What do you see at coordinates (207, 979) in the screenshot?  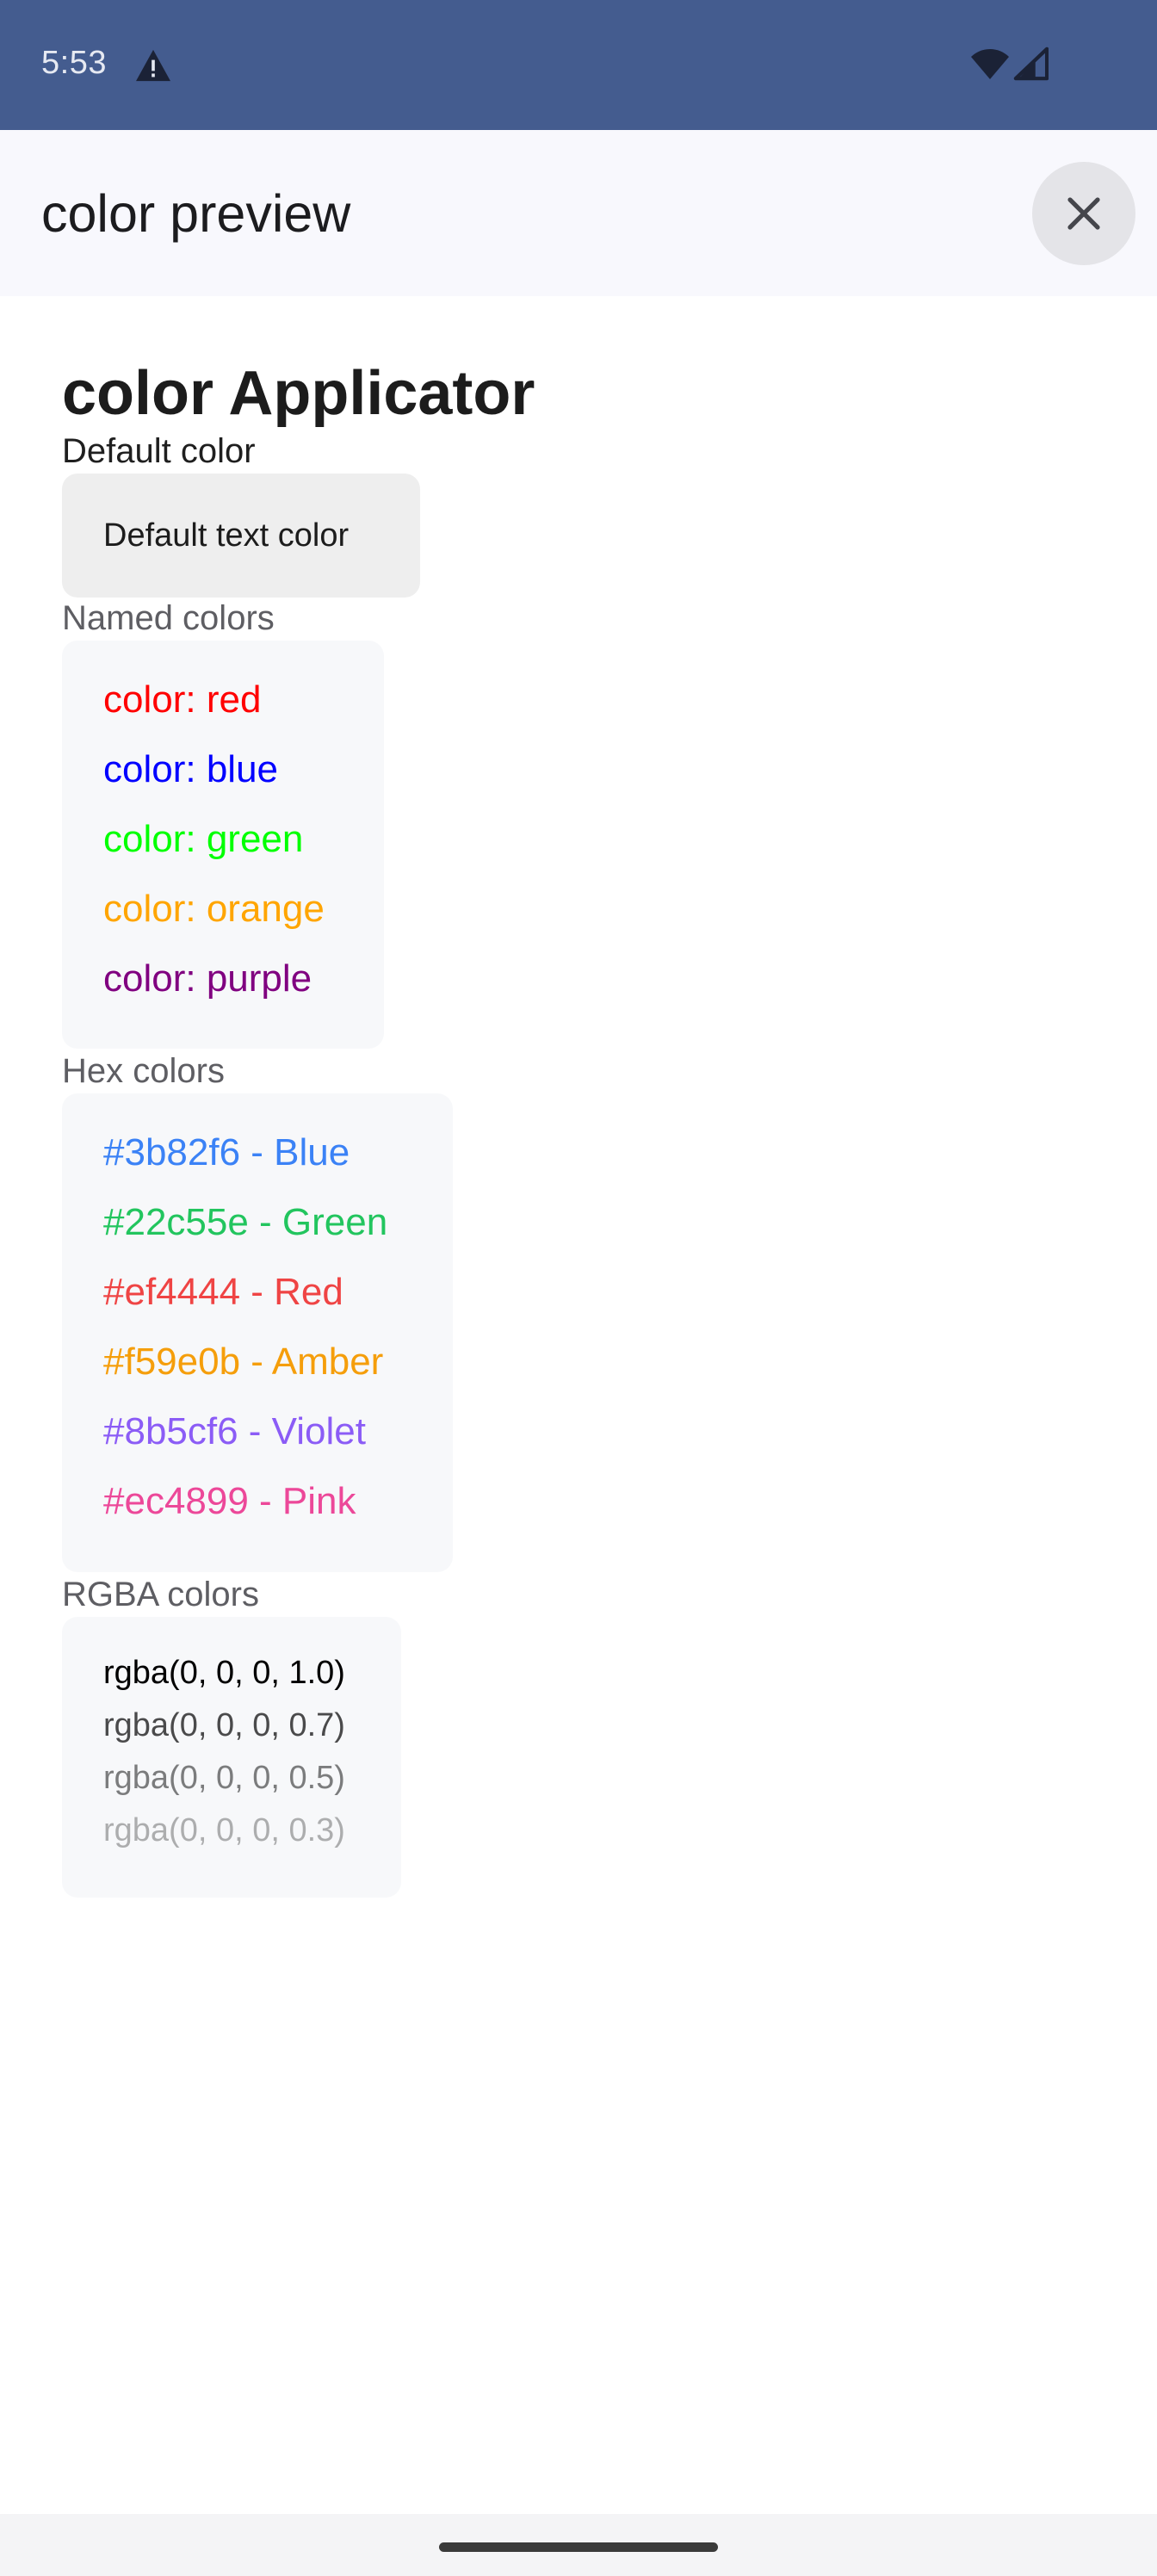 I see `named-color-item: color: purple` at bounding box center [207, 979].